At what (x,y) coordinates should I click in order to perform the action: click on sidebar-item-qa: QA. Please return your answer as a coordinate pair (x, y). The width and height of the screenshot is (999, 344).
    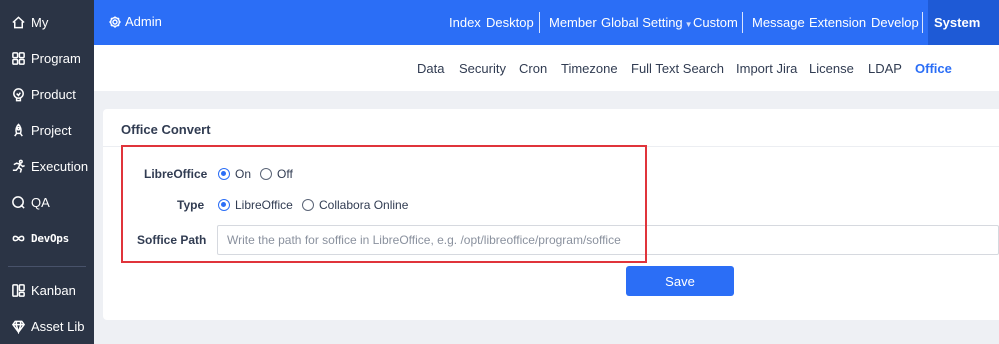
    Looking at the image, I should click on (47, 202).